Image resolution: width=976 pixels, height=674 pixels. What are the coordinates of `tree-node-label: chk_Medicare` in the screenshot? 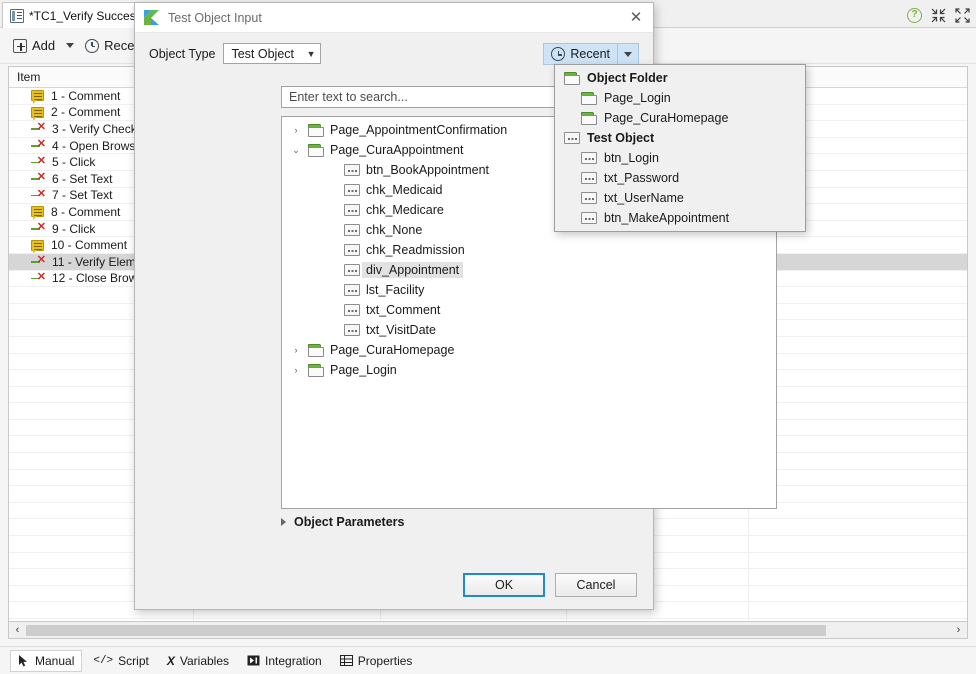 It's located at (405, 210).